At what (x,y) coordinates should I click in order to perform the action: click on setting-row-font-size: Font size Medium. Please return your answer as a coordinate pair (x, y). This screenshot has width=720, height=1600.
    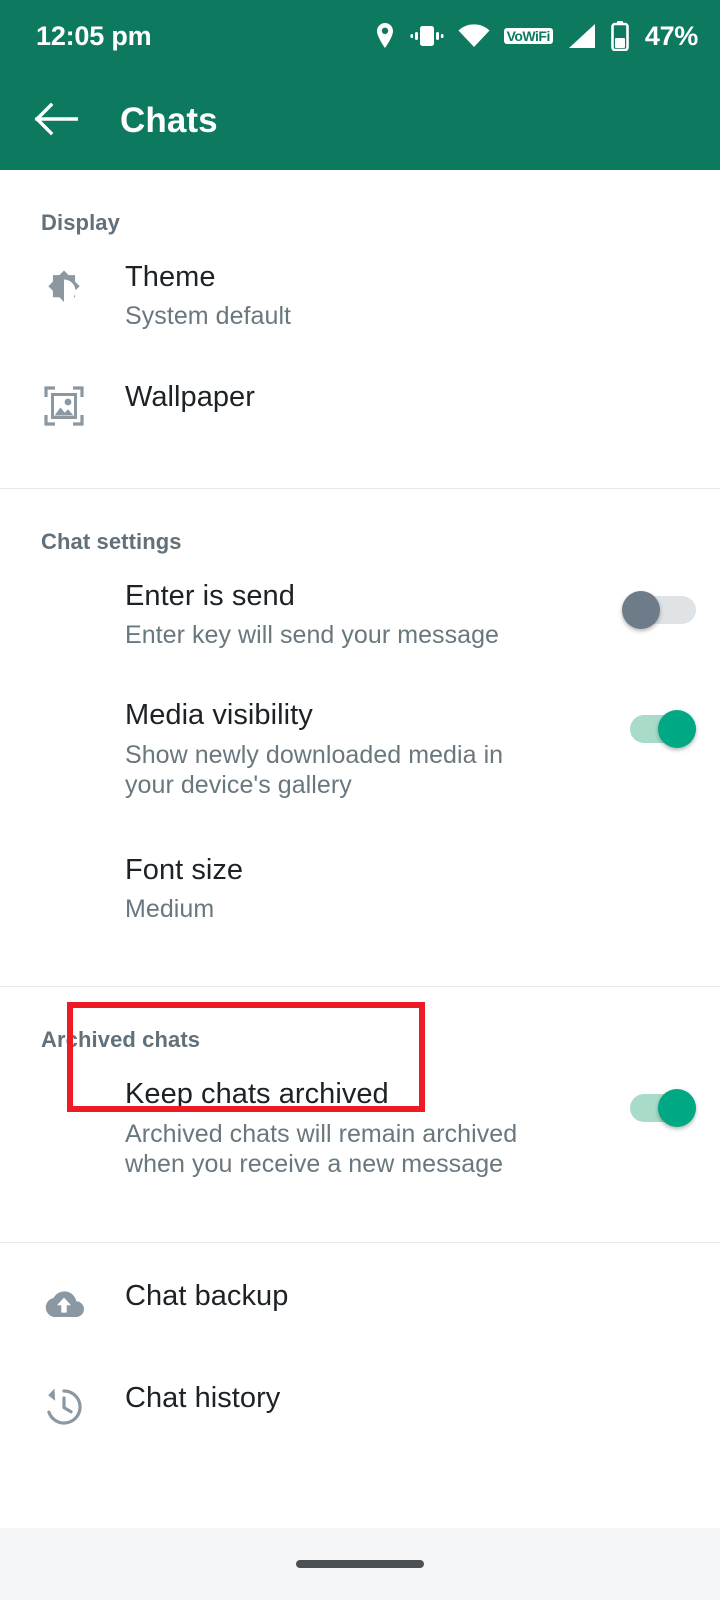
    Looking at the image, I should click on (360, 887).